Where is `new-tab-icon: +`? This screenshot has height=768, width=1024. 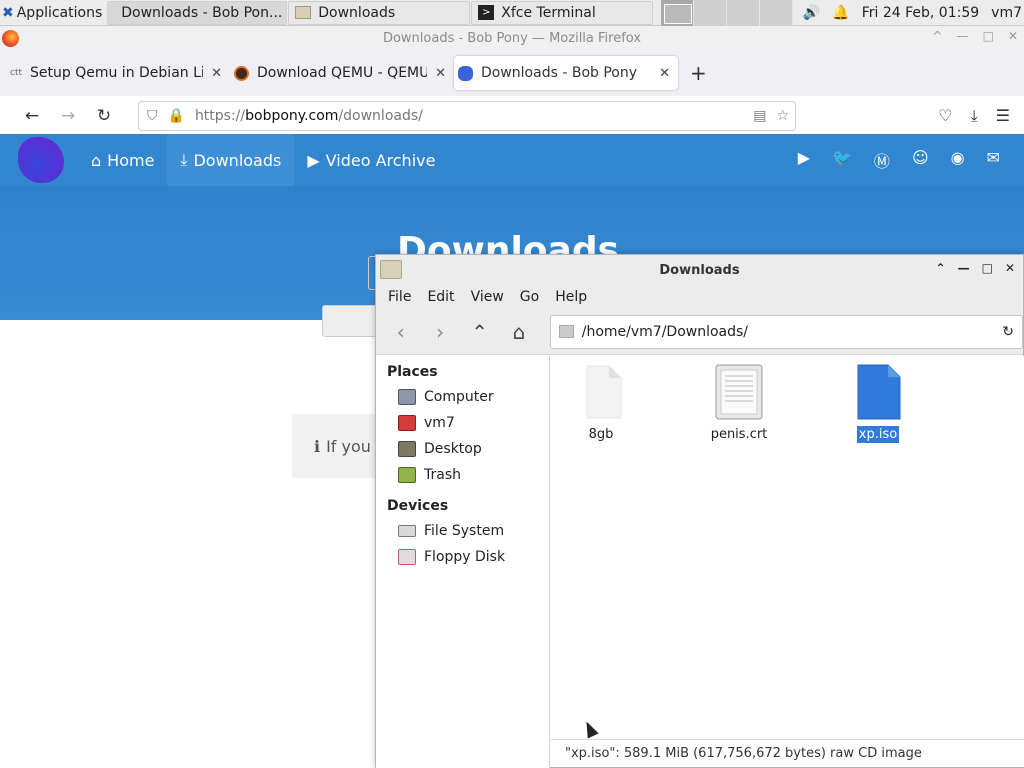
new-tab-icon: + is located at coordinates (698, 73).